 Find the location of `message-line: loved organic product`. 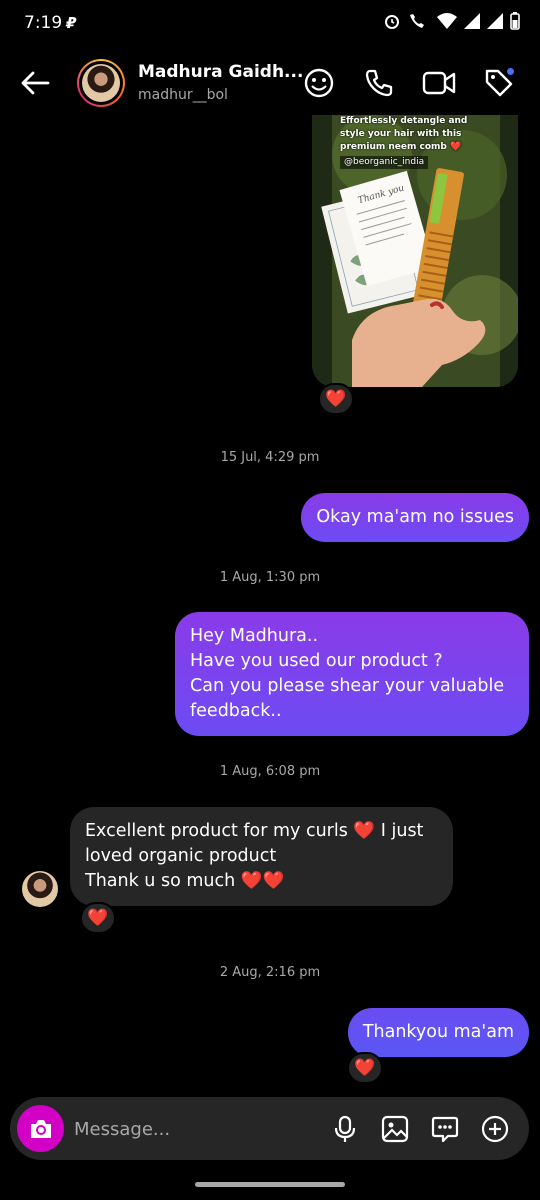

message-line: loved organic product is located at coordinates (181, 856).